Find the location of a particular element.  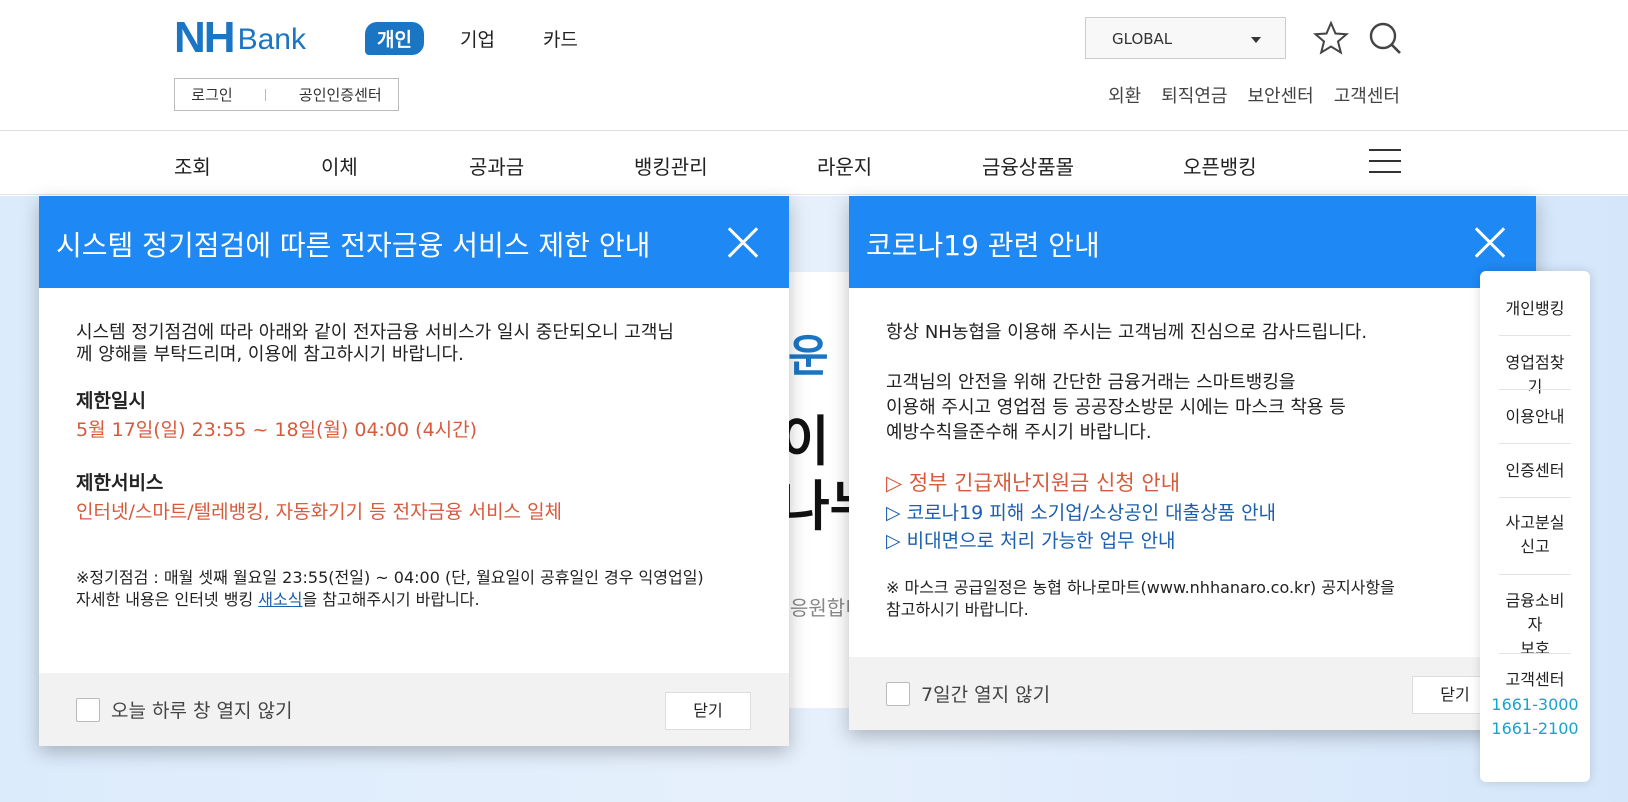

tab-personal: 개인 is located at coordinates (394, 38).